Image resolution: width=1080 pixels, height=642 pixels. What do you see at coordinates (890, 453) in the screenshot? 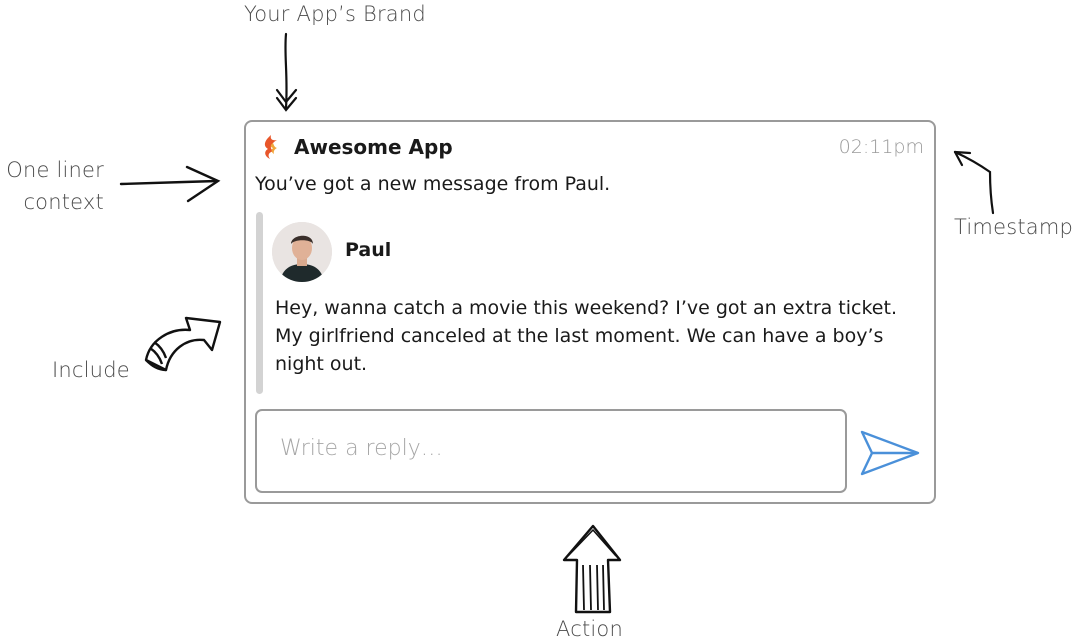
I see `send-icon` at bounding box center [890, 453].